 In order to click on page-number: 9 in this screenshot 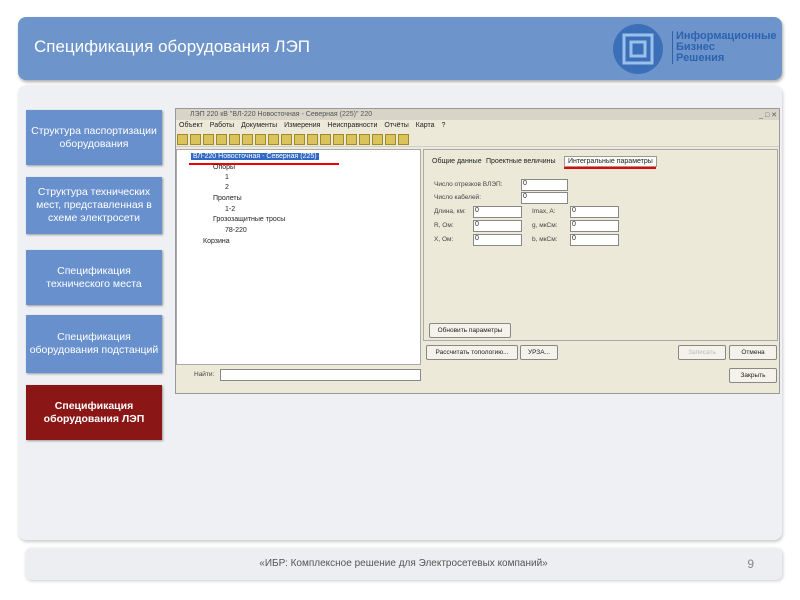, I will do `click(750, 564)`.